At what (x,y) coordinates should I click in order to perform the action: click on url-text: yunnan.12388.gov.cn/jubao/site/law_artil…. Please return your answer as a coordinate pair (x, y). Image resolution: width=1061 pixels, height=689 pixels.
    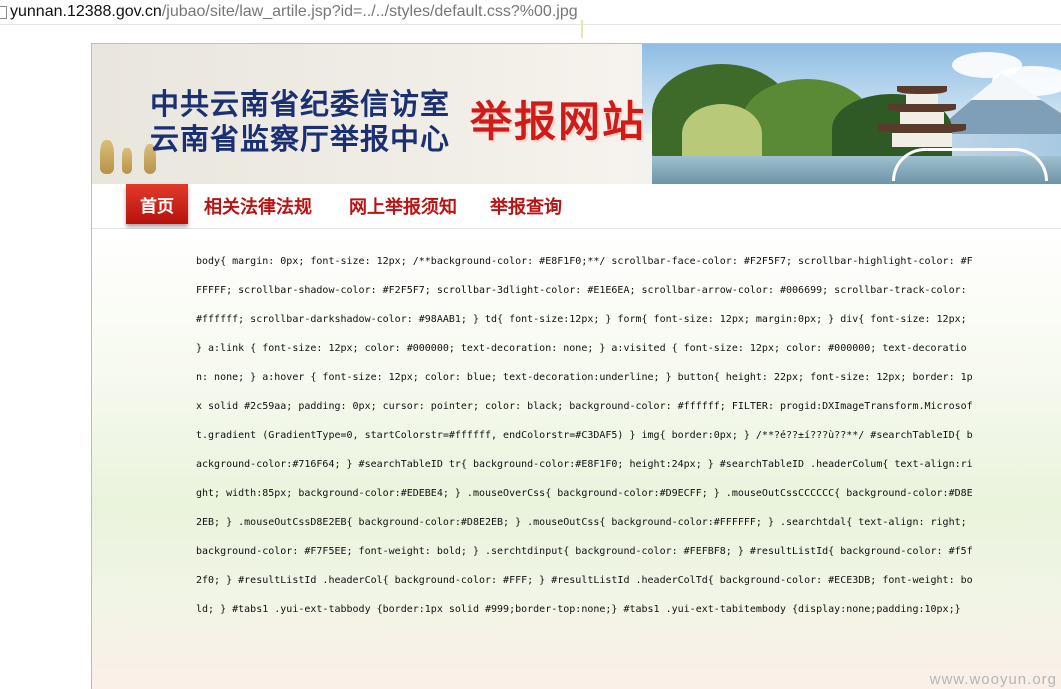
    Looking at the image, I should click on (294, 12).